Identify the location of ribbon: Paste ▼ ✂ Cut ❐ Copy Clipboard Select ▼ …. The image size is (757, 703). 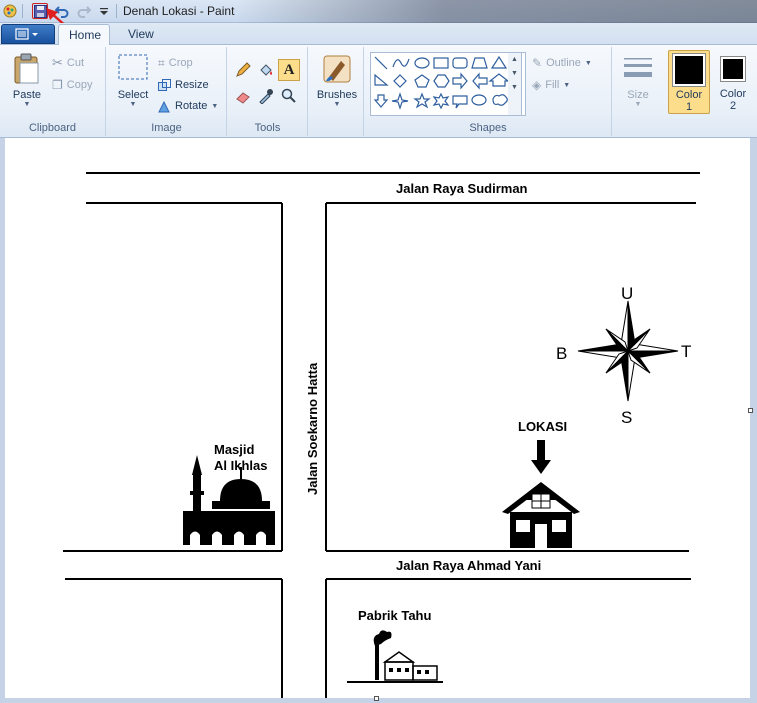
(378, 91).